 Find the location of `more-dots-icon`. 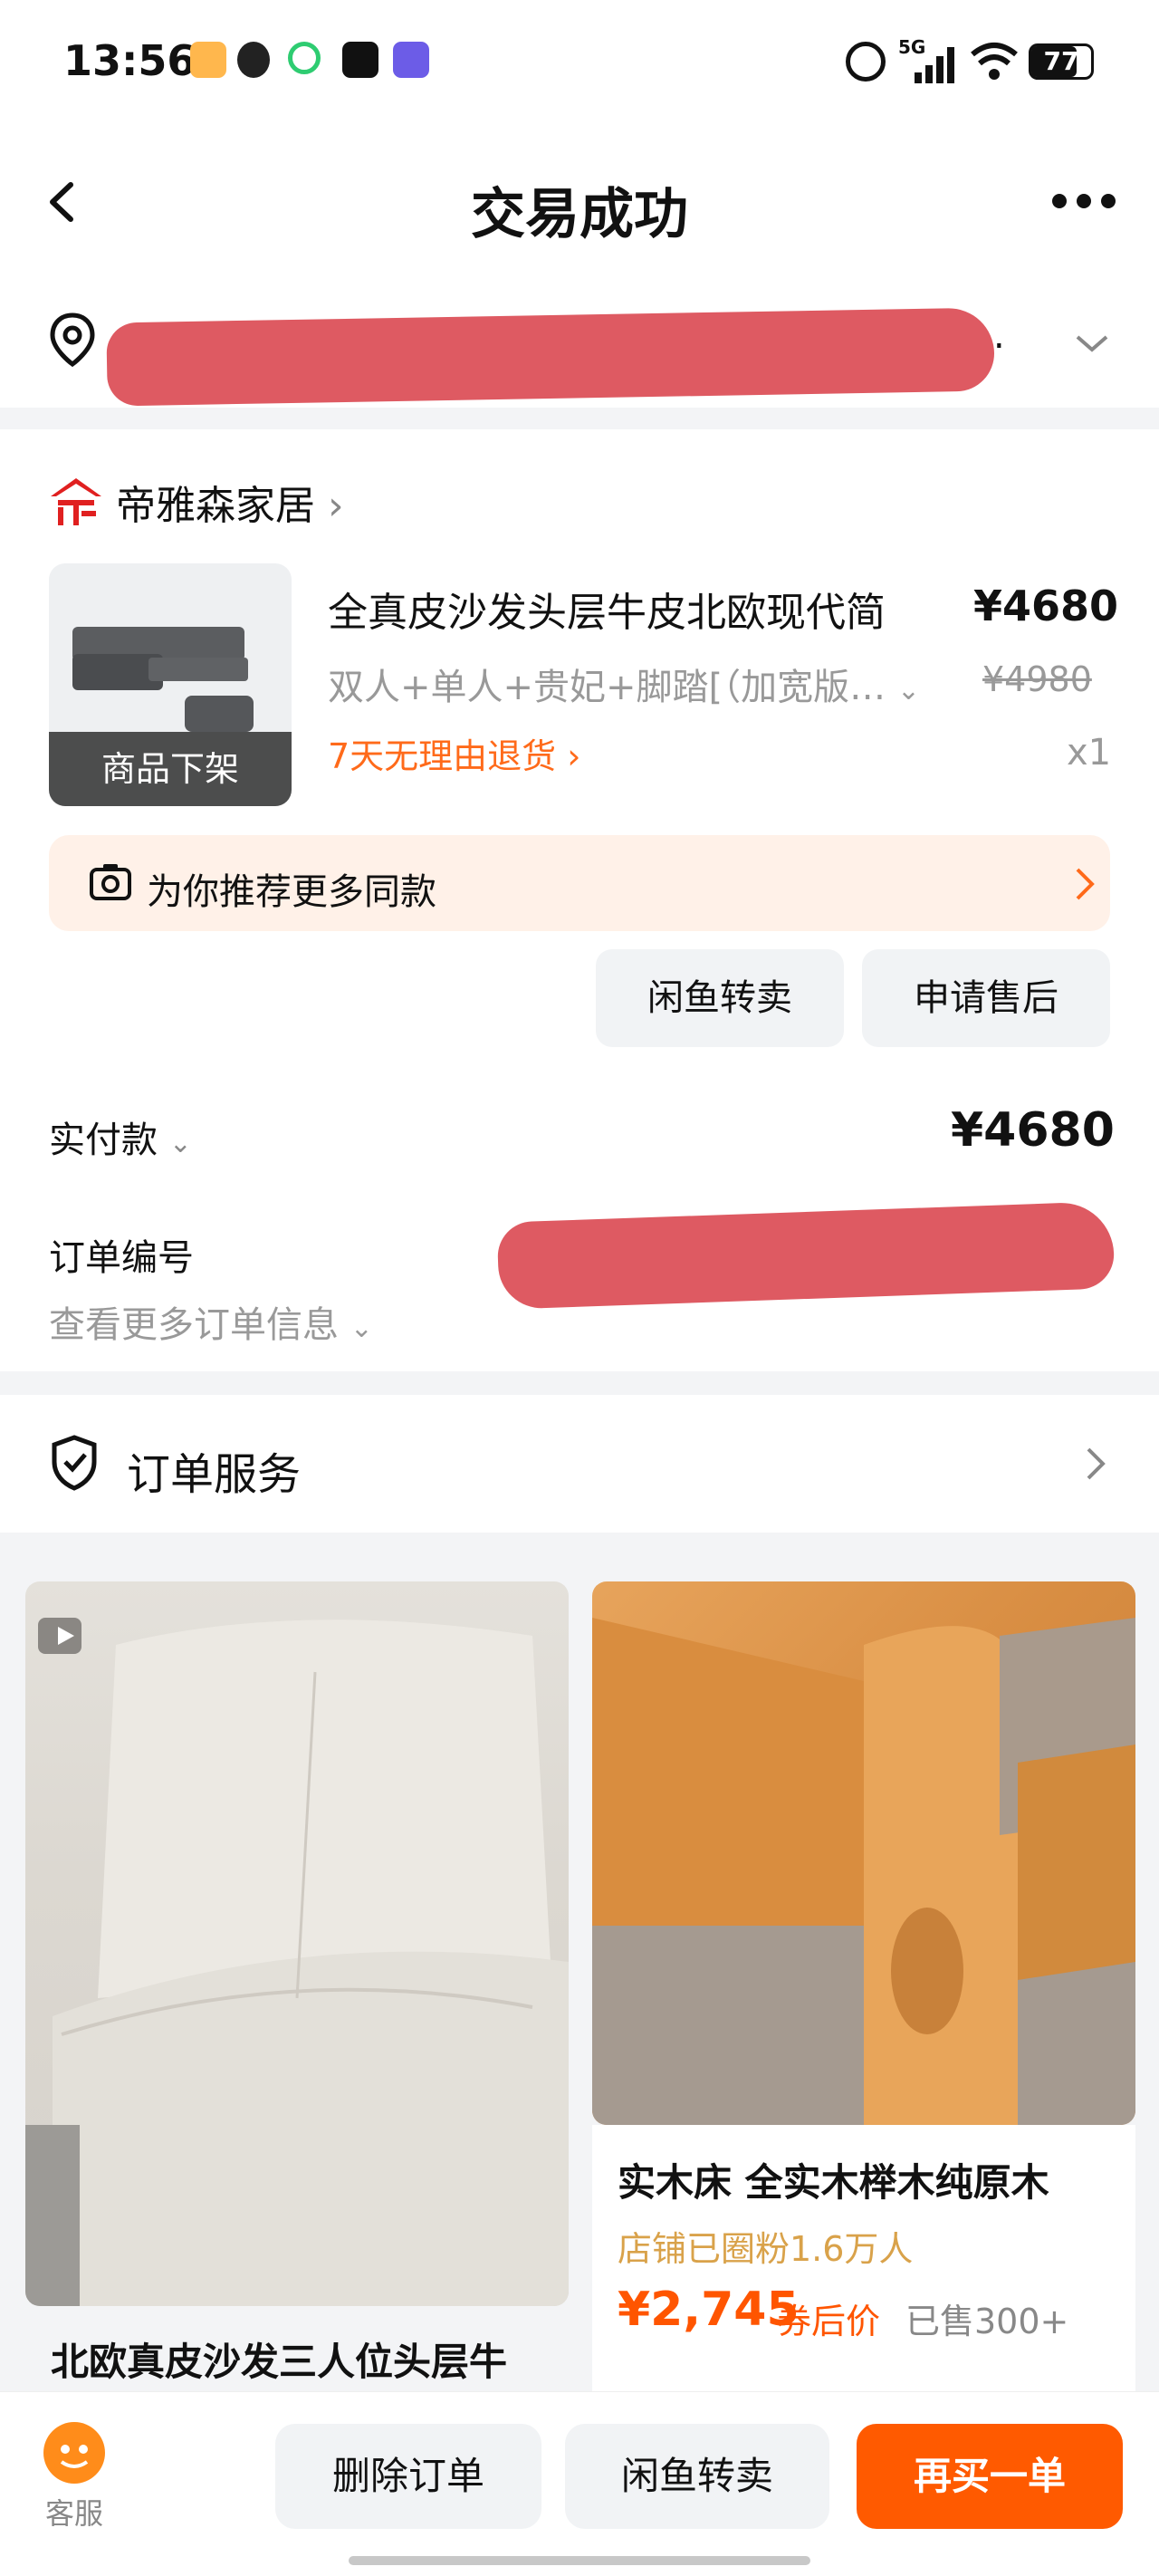

more-dots-icon is located at coordinates (1083, 201).